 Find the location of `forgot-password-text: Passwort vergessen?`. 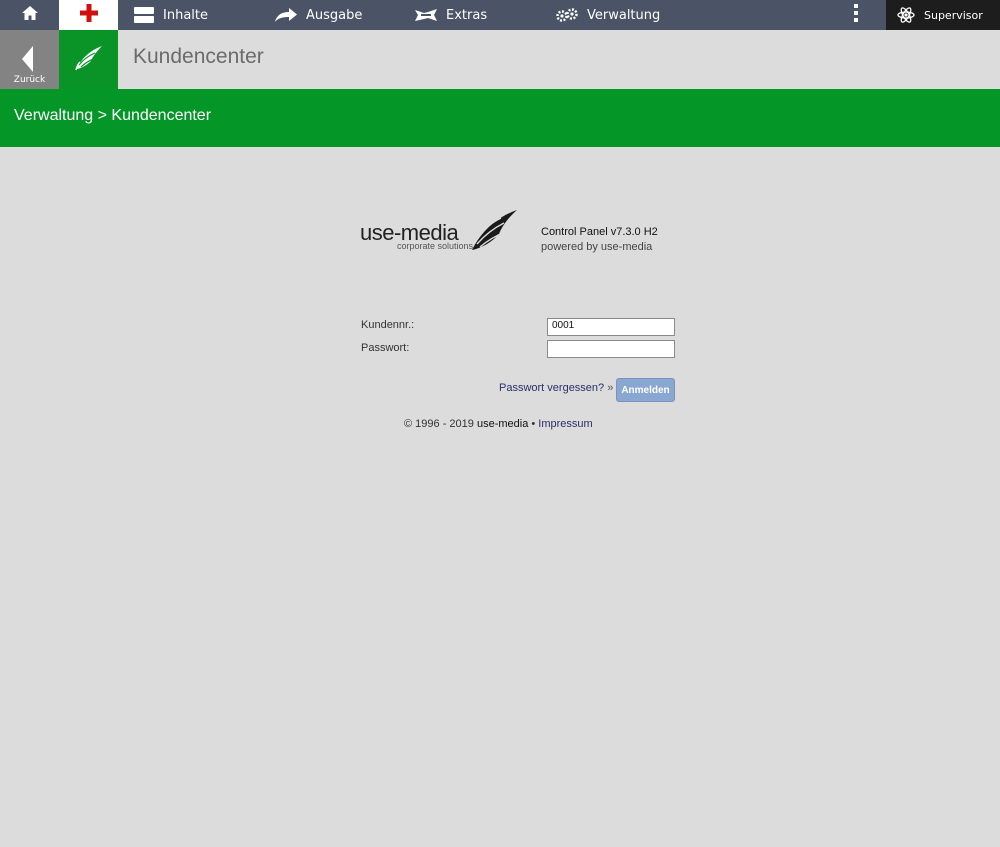

forgot-password-text: Passwort vergessen? is located at coordinates (552, 388).